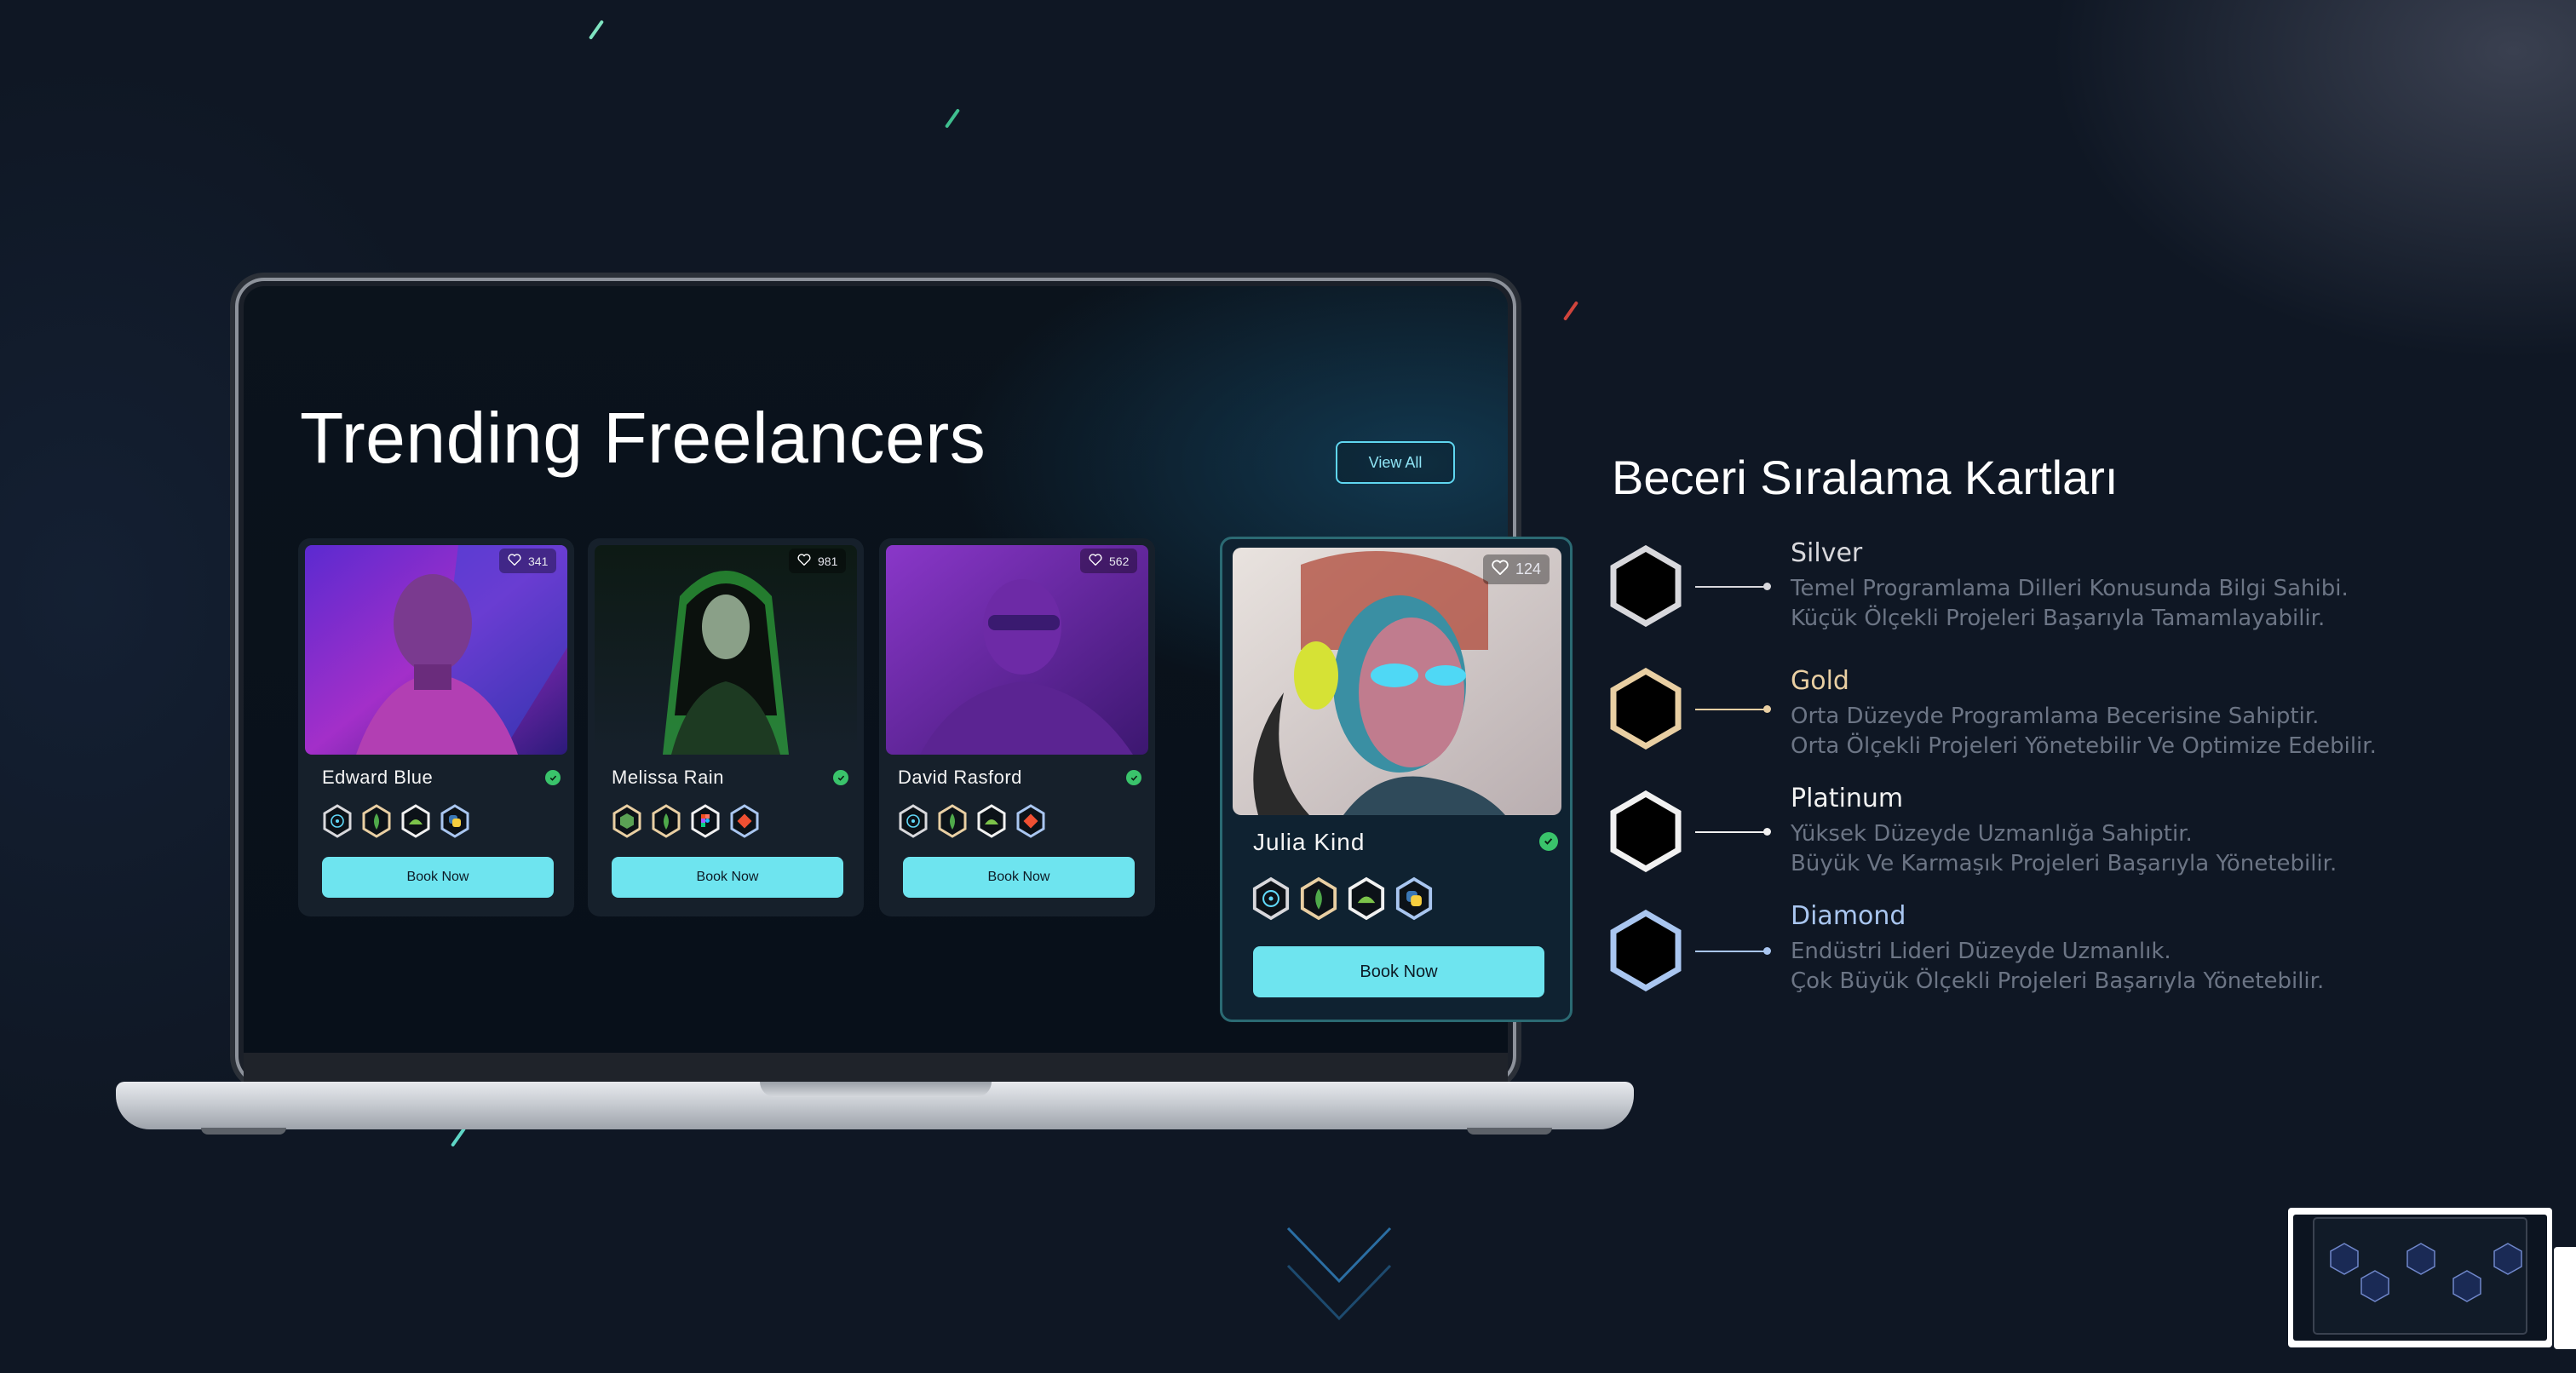  Describe the element at coordinates (668, 777) in the screenshot. I see `freelancer-name: Melissa Rain` at that location.